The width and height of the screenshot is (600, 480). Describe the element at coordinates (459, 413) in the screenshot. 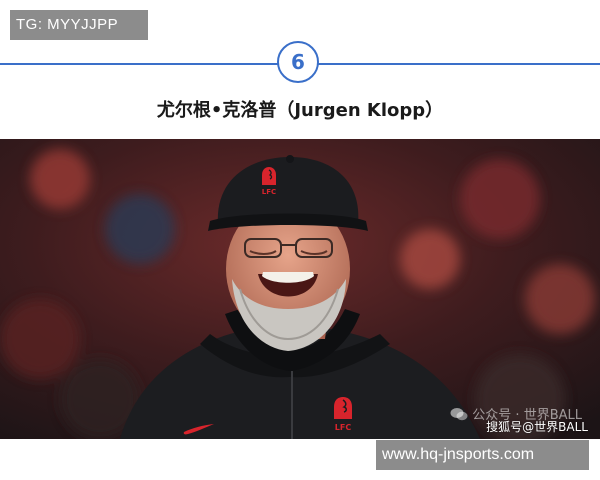

I see `wechat-icon` at that location.